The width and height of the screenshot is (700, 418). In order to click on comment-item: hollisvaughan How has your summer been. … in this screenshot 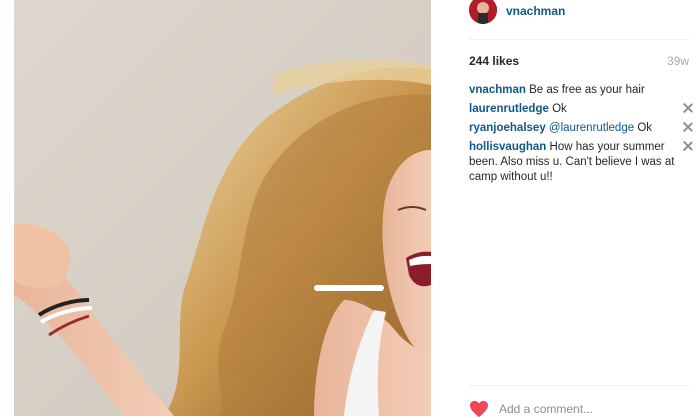, I will do `click(583, 162)`.